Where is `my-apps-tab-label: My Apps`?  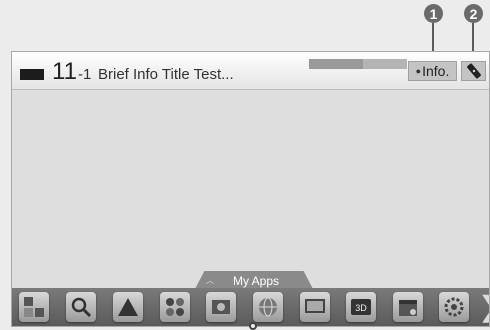
my-apps-tab-label: My Apps is located at coordinates (256, 281).